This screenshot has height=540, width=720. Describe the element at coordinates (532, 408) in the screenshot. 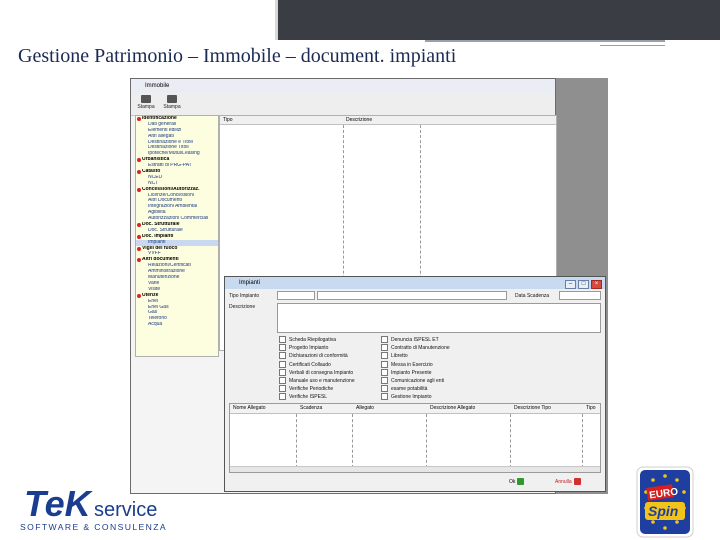

I see `col-descrizione-tipo: Descrizione Tipo` at that location.